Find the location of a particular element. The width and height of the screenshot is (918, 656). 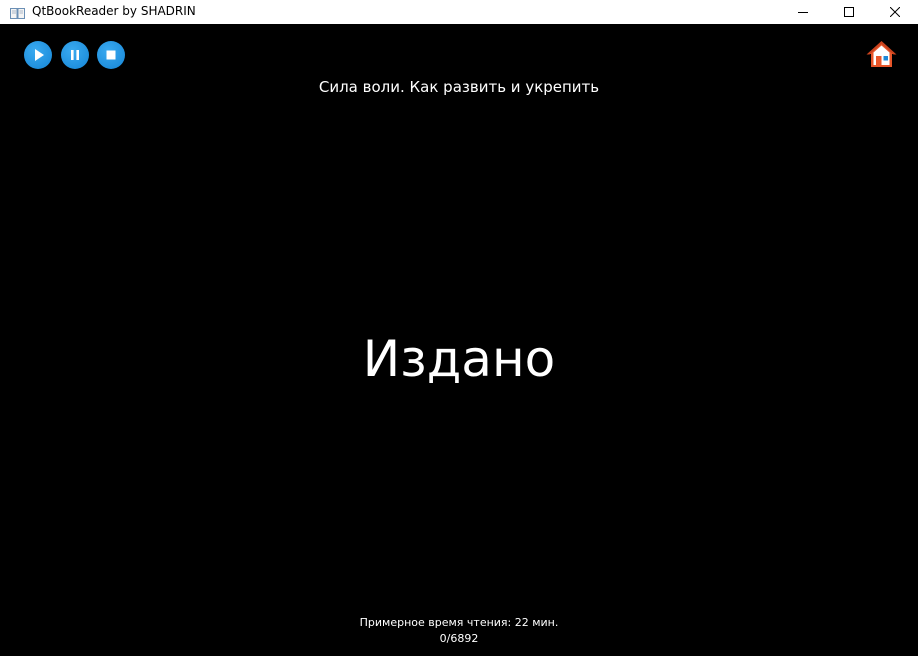

title-bar: QtBookReader by SHADRIN is located at coordinates (459, 12).